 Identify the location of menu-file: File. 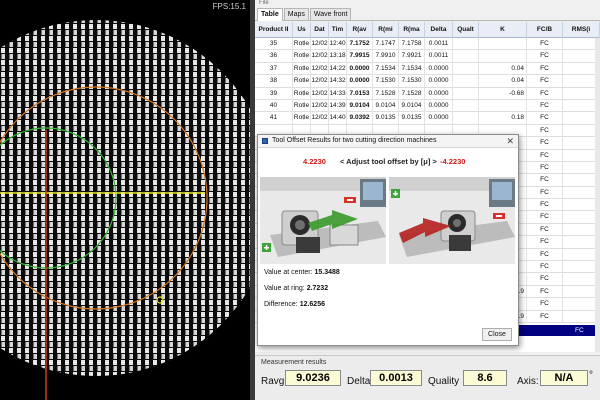
(427, 4).